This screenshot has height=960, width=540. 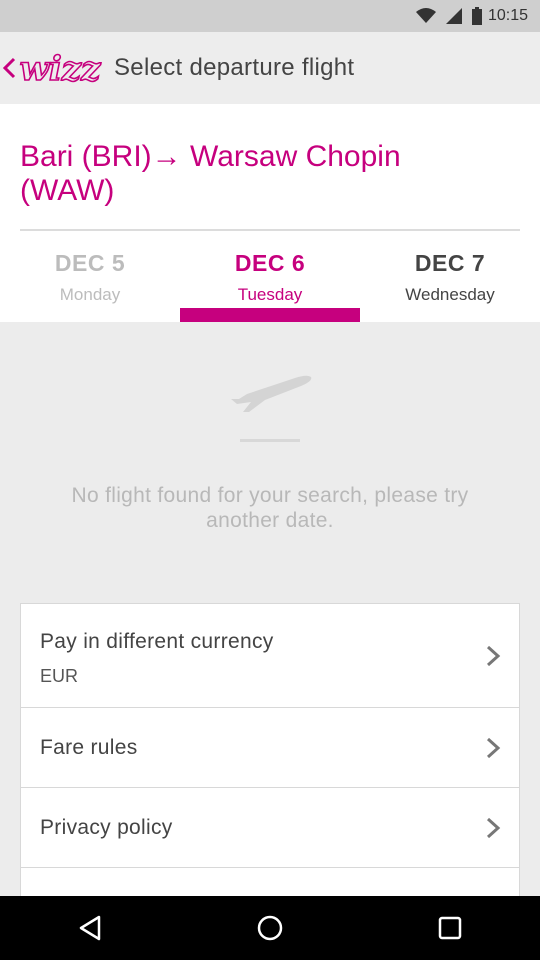 What do you see at coordinates (450, 283) in the screenshot?
I see `tab-dec-7: DEC 7 Wednesday` at bounding box center [450, 283].